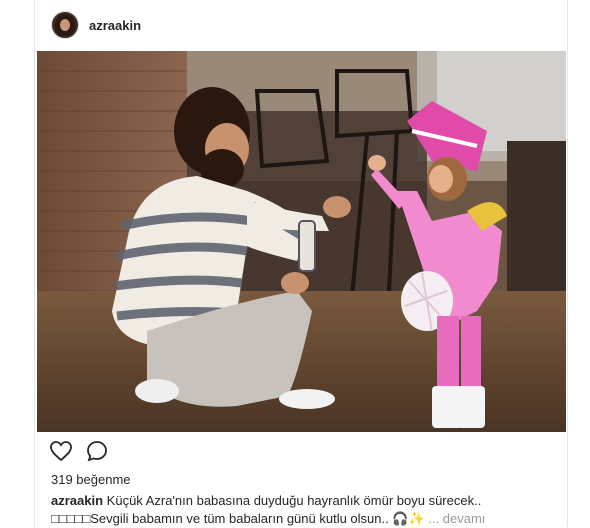 The height and width of the screenshot is (528, 590). Describe the element at coordinates (115, 25) in the screenshot. I see `username-link: azraakin` at that location.